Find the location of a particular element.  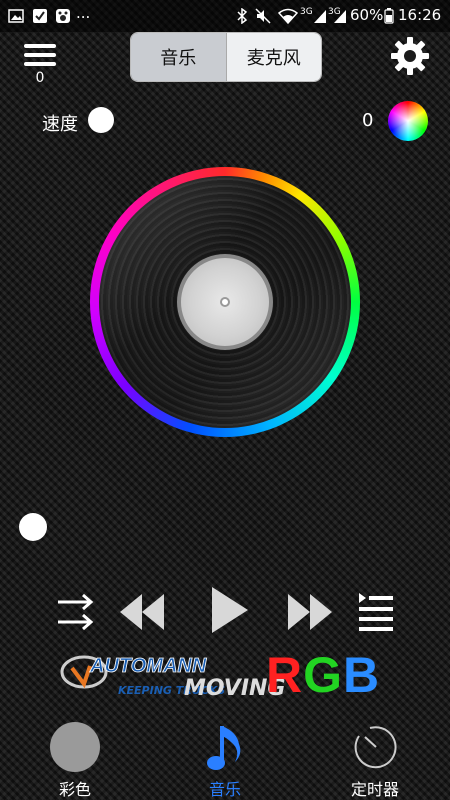

nav-timer: 定时器 is located at coordinates (375, 760).